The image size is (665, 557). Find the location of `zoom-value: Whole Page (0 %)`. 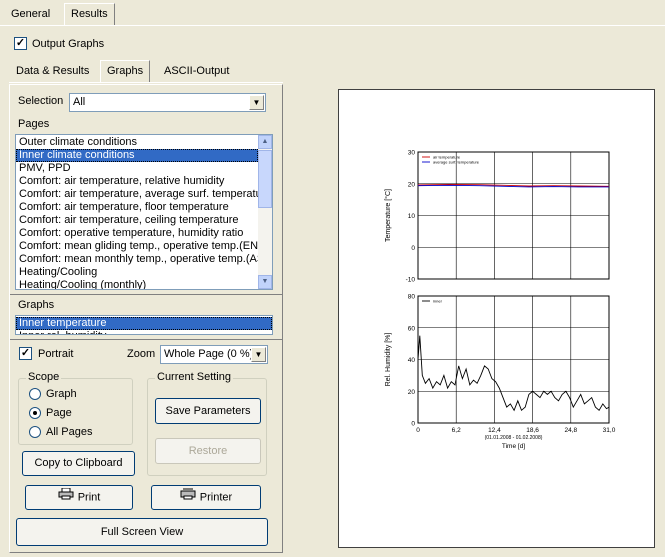

zoom-value: Whole Page (0 %) is located at coordinates (209, 354).